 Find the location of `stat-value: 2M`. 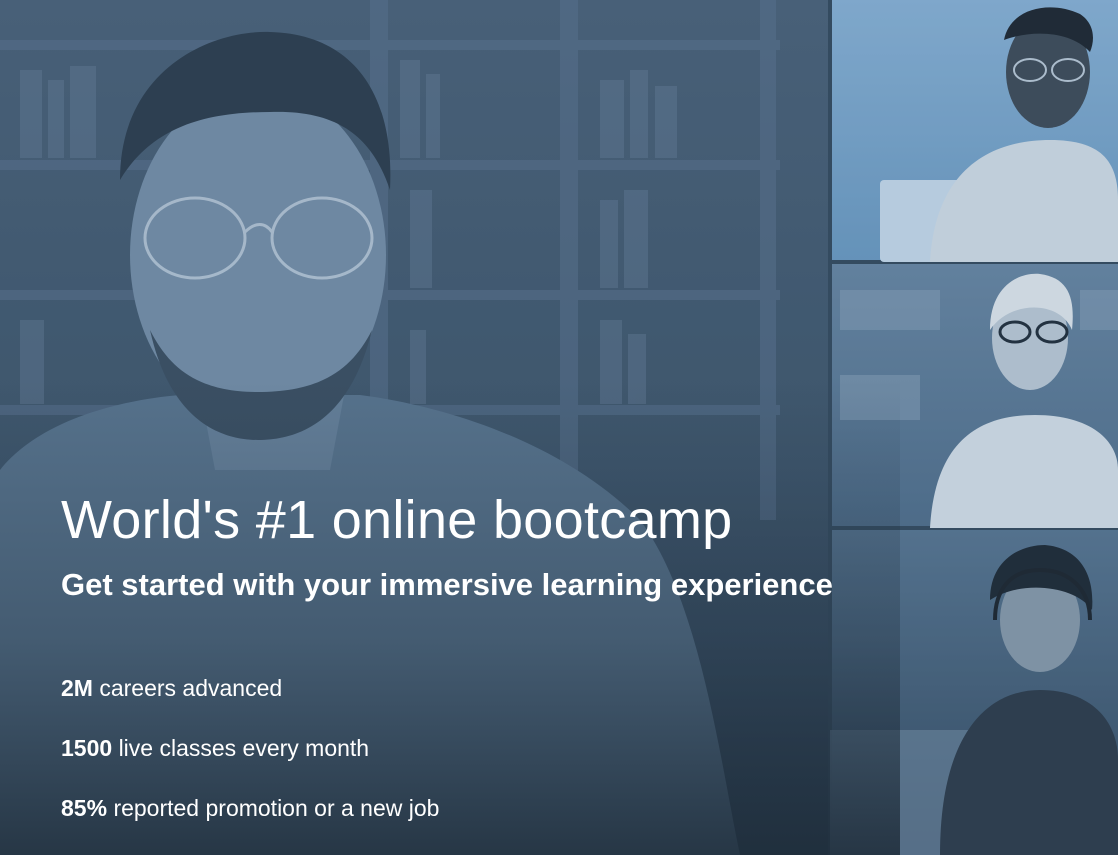

stat-value: 2M is located at coordinates (77, 688).